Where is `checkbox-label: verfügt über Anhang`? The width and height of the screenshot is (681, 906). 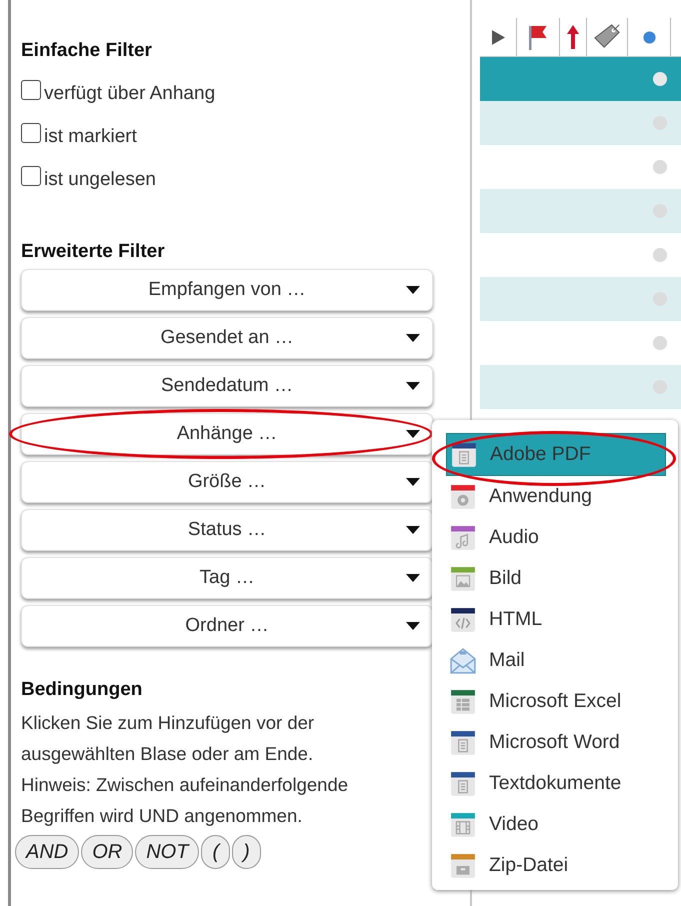
checkbox-label: verfügt über Anhang is located at coordinates (130, 93).